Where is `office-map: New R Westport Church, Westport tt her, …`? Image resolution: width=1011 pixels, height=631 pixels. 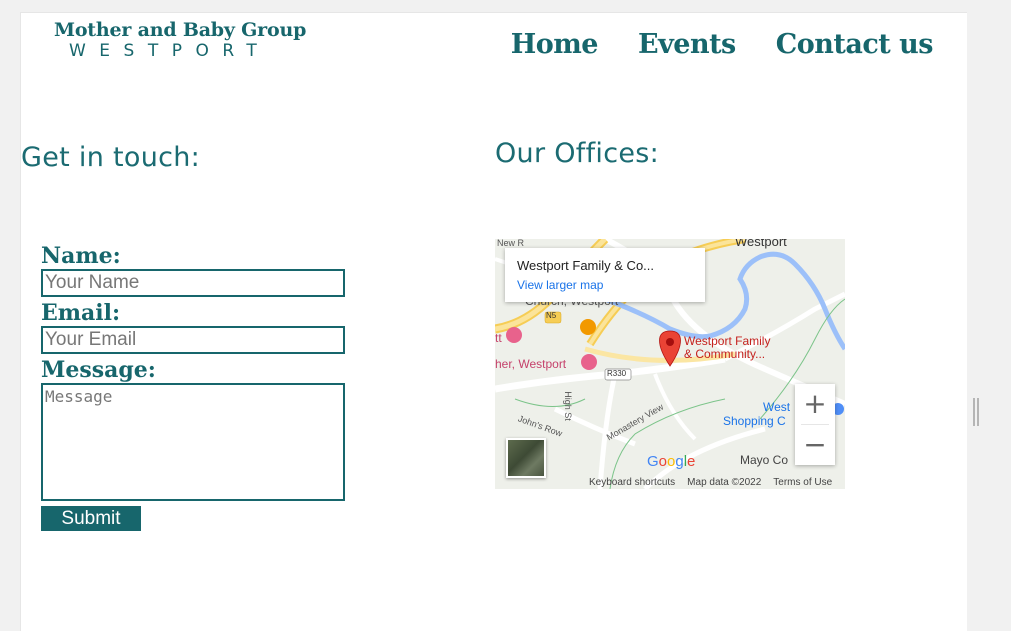 office-map: New R Westport Church, Westport tt her, … is located at coordinates (670, 364).